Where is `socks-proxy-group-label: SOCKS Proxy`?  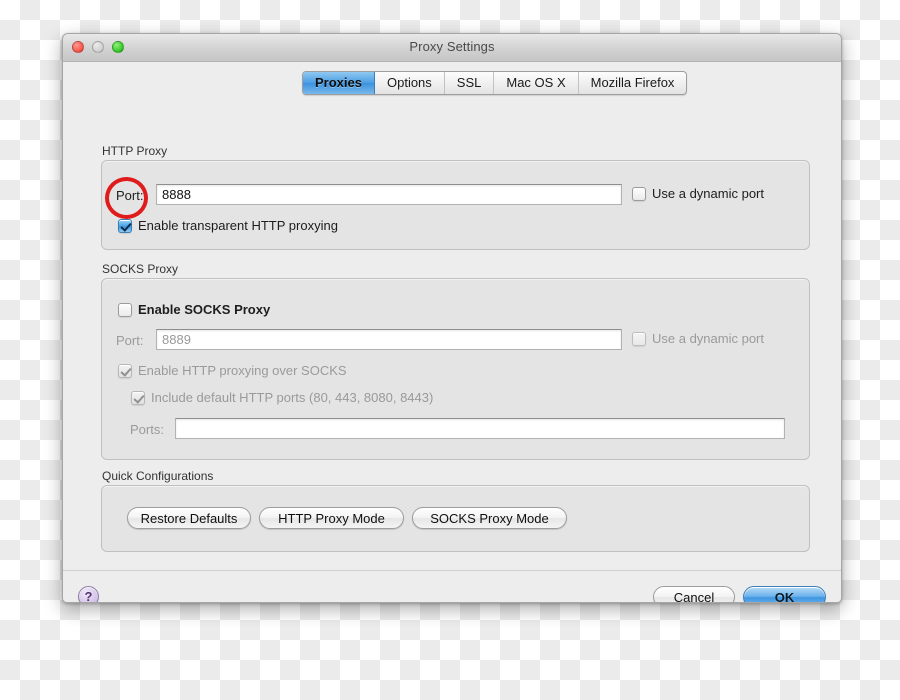 socks-proxy-group-label: SOCKS Proxy is located at coordinates (140, 269).